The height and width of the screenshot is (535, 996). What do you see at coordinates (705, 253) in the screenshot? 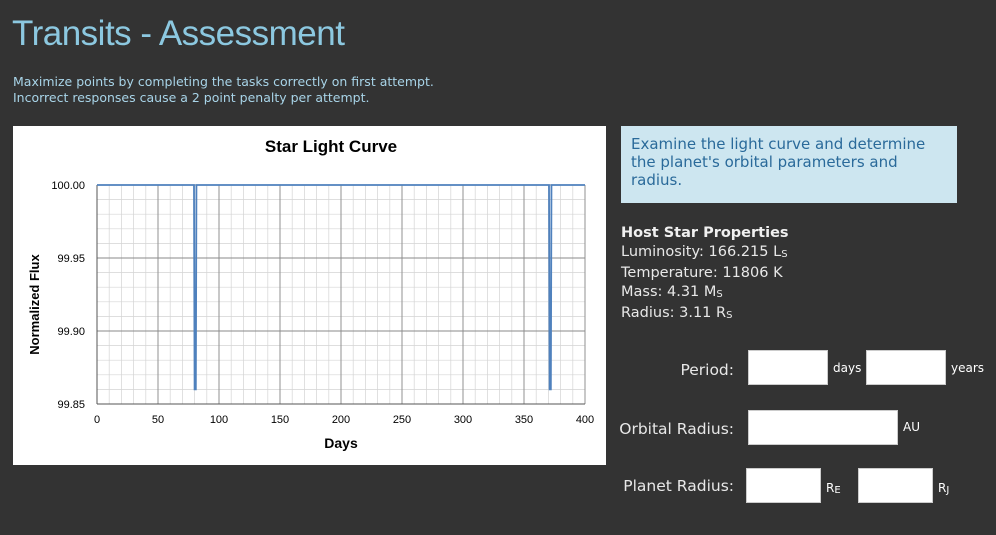
I see `luminosity-row: Luminosity: 166.215 LS` at bounding box center [705, 253].